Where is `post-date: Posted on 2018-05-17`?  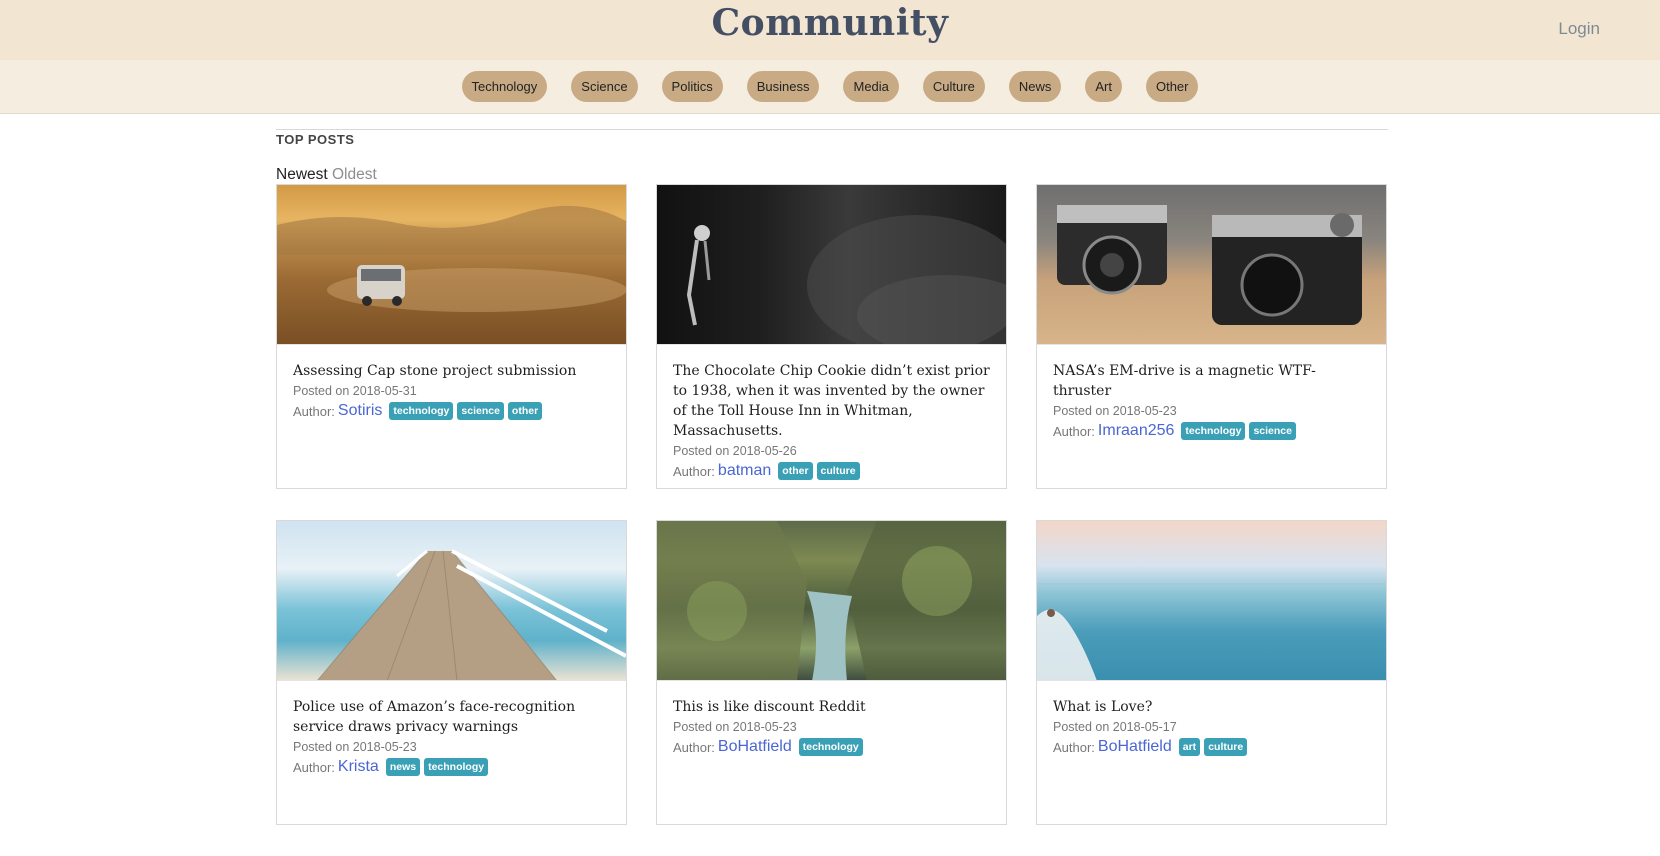
post-date: Posted on 2018-05-17 is located at coordinates (1115, 727).